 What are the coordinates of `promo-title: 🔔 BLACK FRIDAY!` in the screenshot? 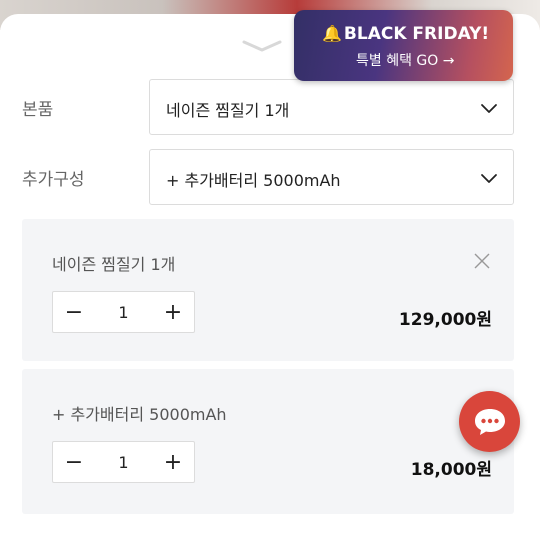 It's located at (405, 34).